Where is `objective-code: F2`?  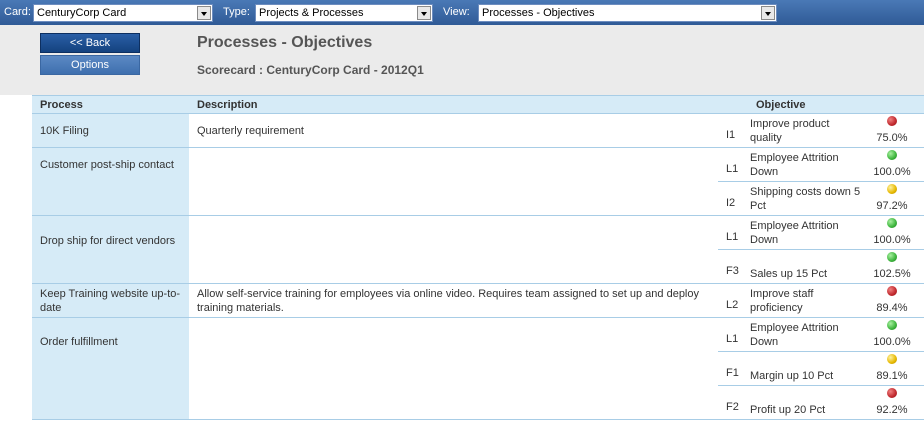
objective-code: F2 is located at coordinates (733, 402).